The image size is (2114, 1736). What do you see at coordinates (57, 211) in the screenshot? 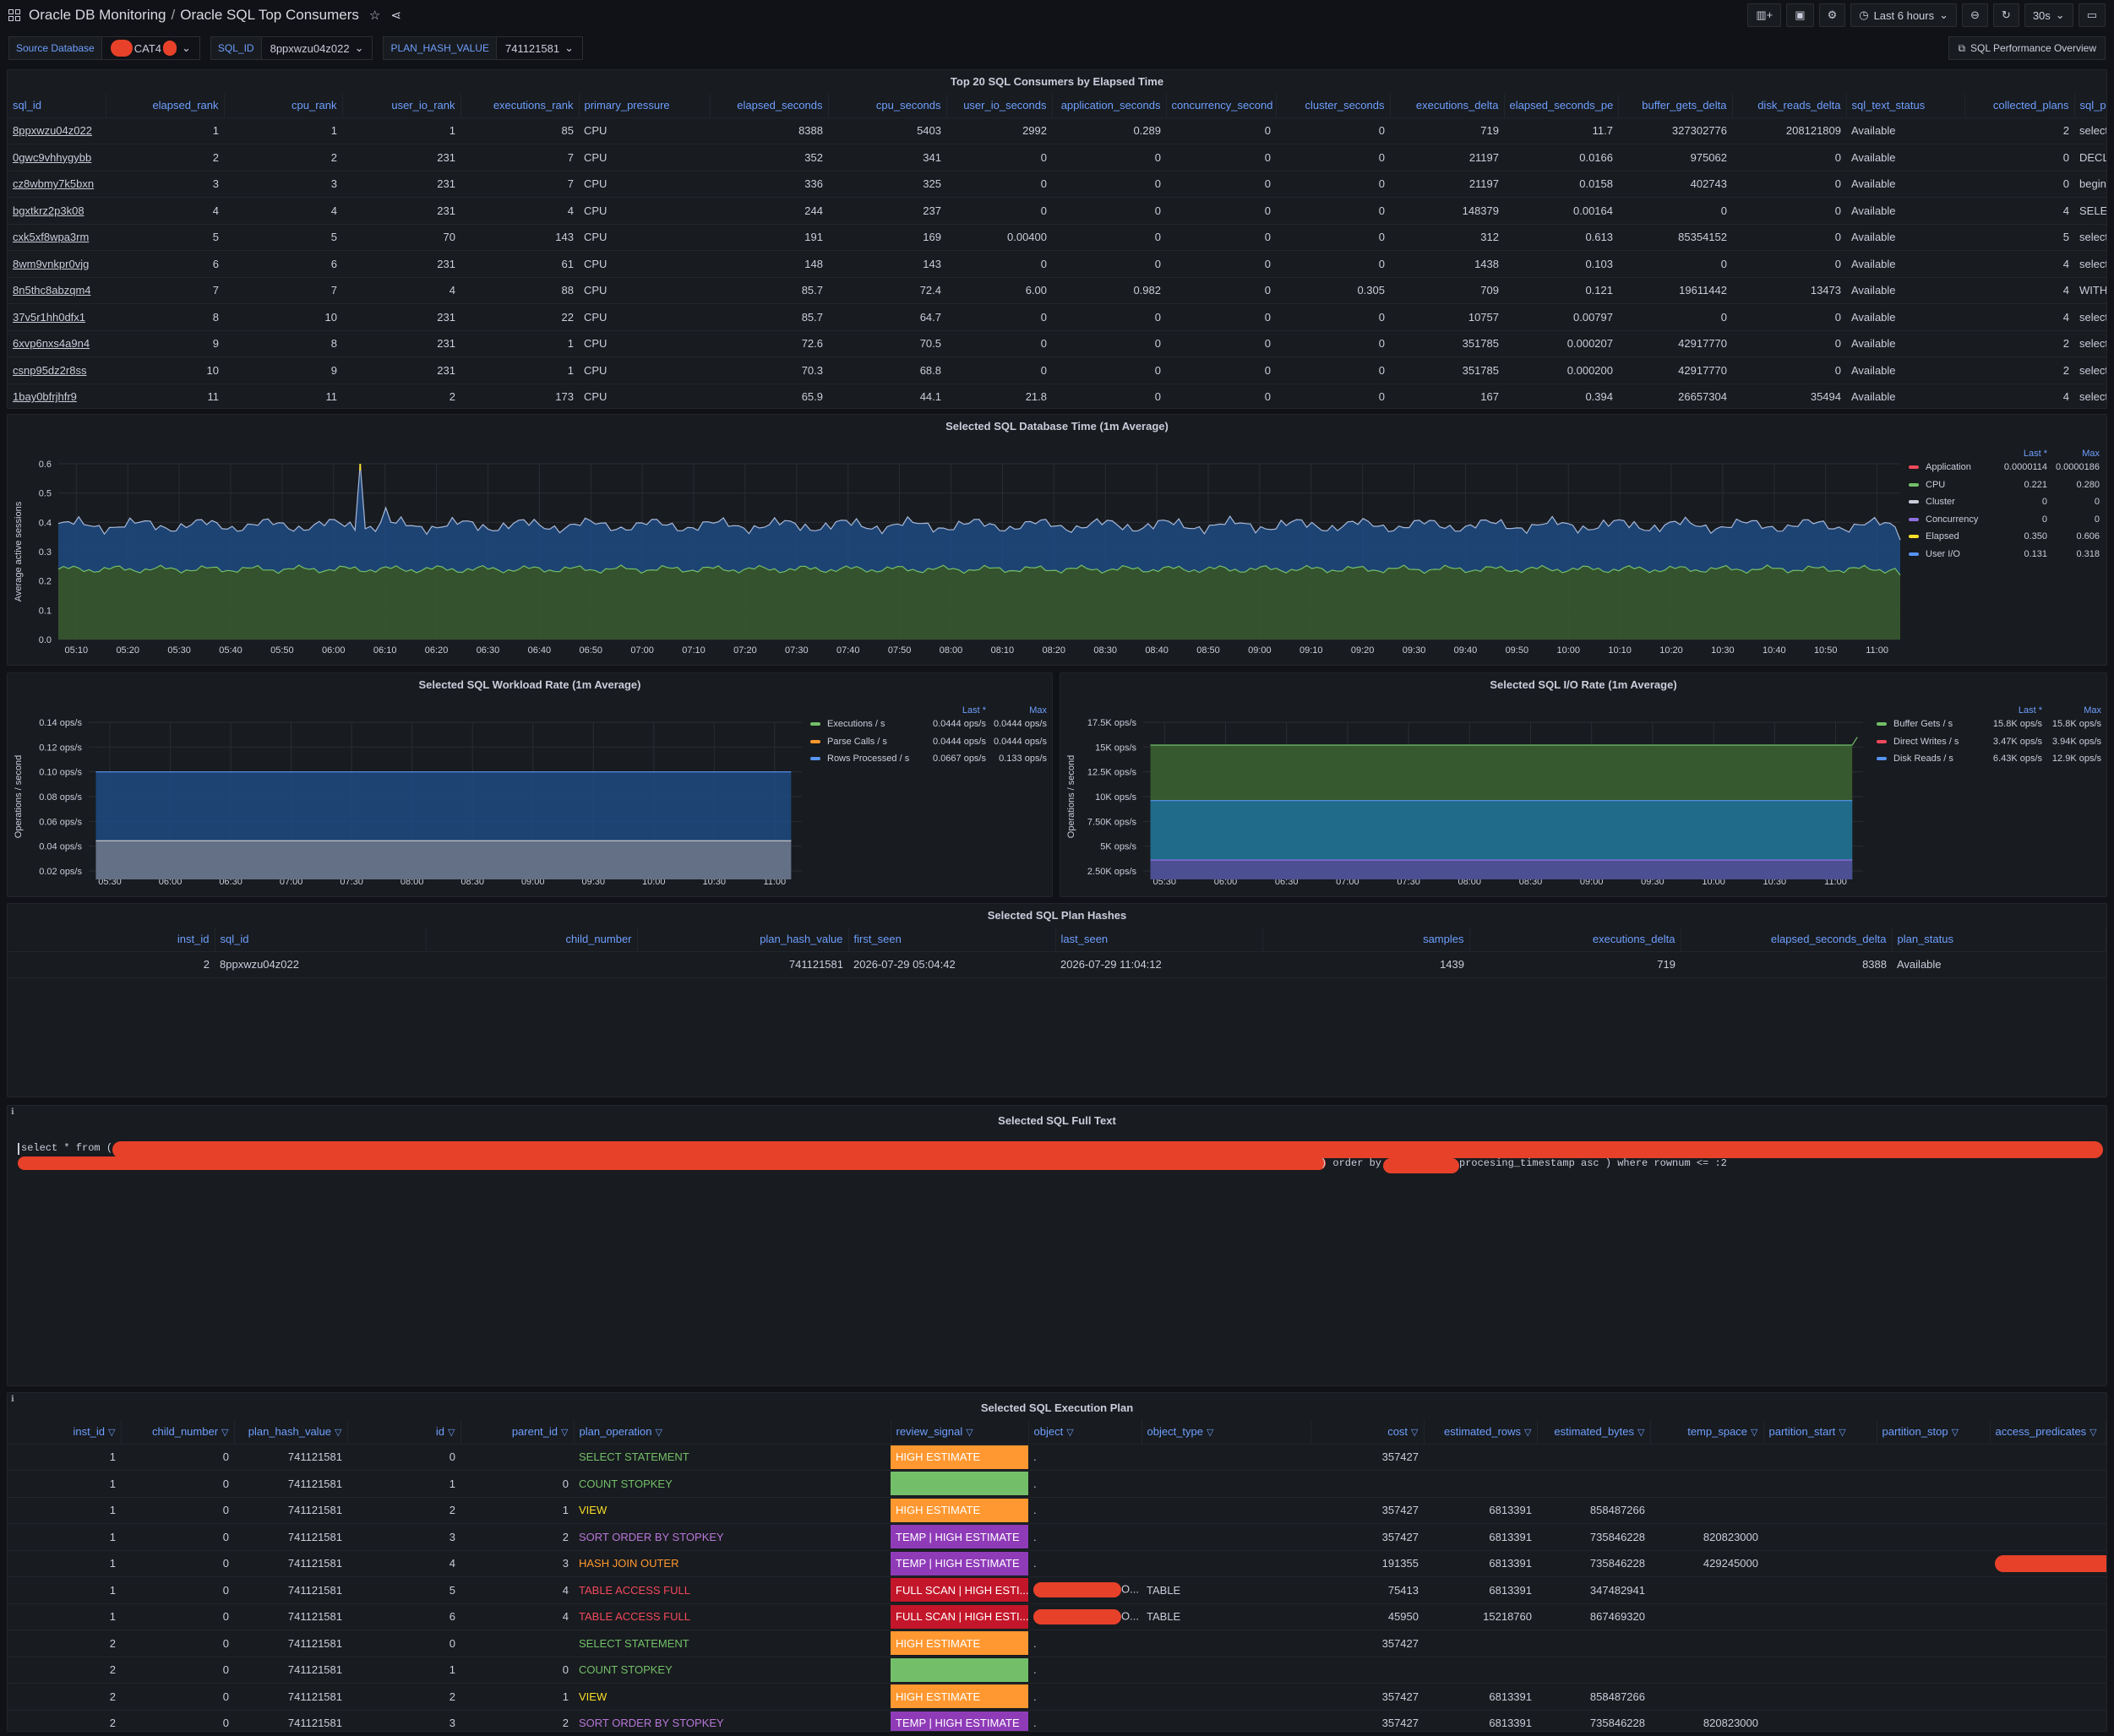
I see `sql-id-link: bgxtkrz2p3k08` at bounding box center [57, 211].